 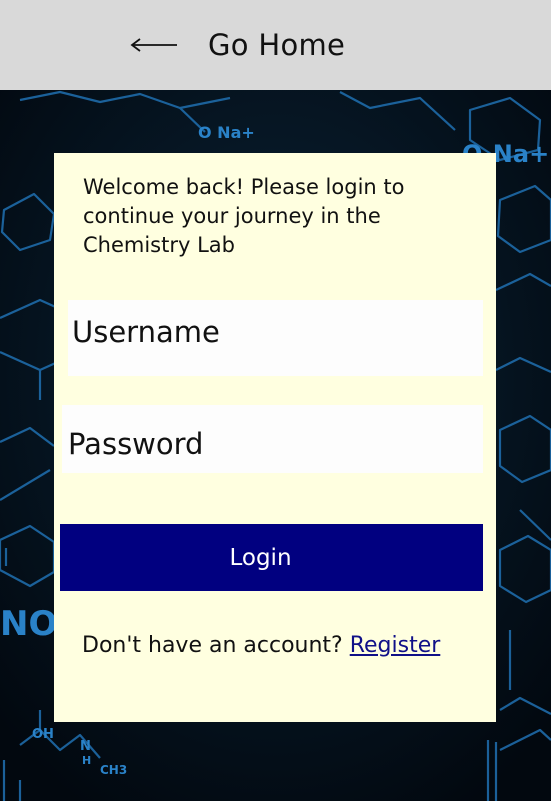 I want to click on formula-h: H, so click(x=86, y=760).